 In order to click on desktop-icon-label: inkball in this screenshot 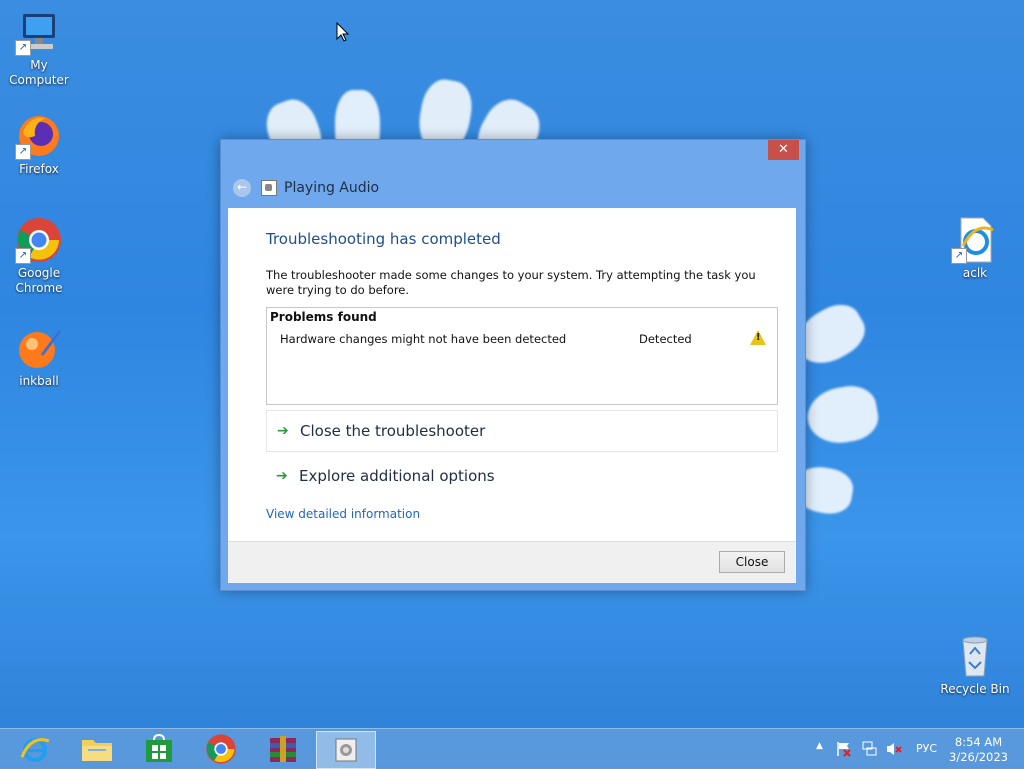, I will do `click(39, 381)`.